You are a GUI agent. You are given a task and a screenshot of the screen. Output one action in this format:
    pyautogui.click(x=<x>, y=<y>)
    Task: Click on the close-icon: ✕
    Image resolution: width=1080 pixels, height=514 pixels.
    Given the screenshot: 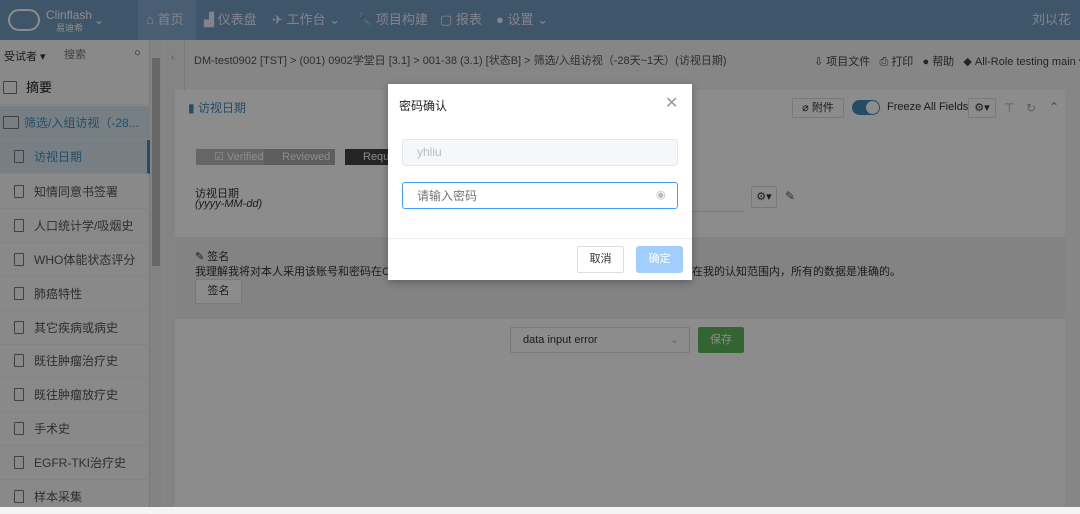 What is the action you would take?
    pyautogui.click(x=671, y=103)
    